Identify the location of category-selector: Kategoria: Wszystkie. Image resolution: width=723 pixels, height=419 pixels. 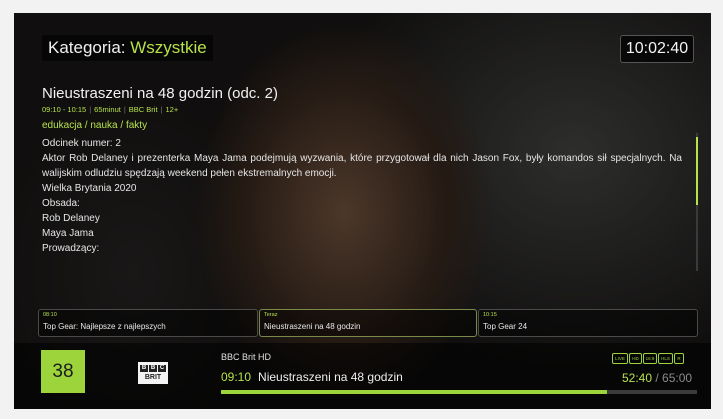
(127, 48).